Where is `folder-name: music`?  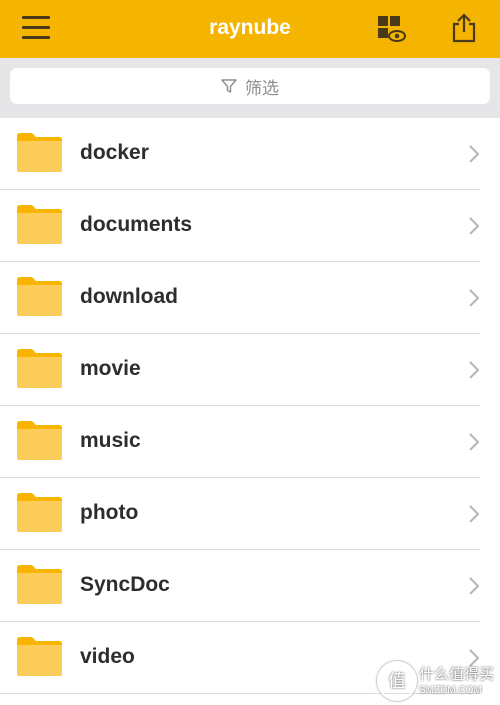
folder-name: music is located at coordinates (110, 440).